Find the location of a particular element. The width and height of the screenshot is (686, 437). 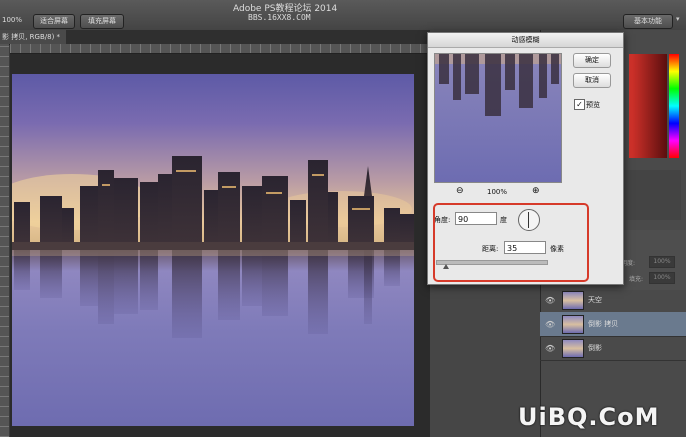

layer-row: 👁 天空 is located at coordinates (613, 300).